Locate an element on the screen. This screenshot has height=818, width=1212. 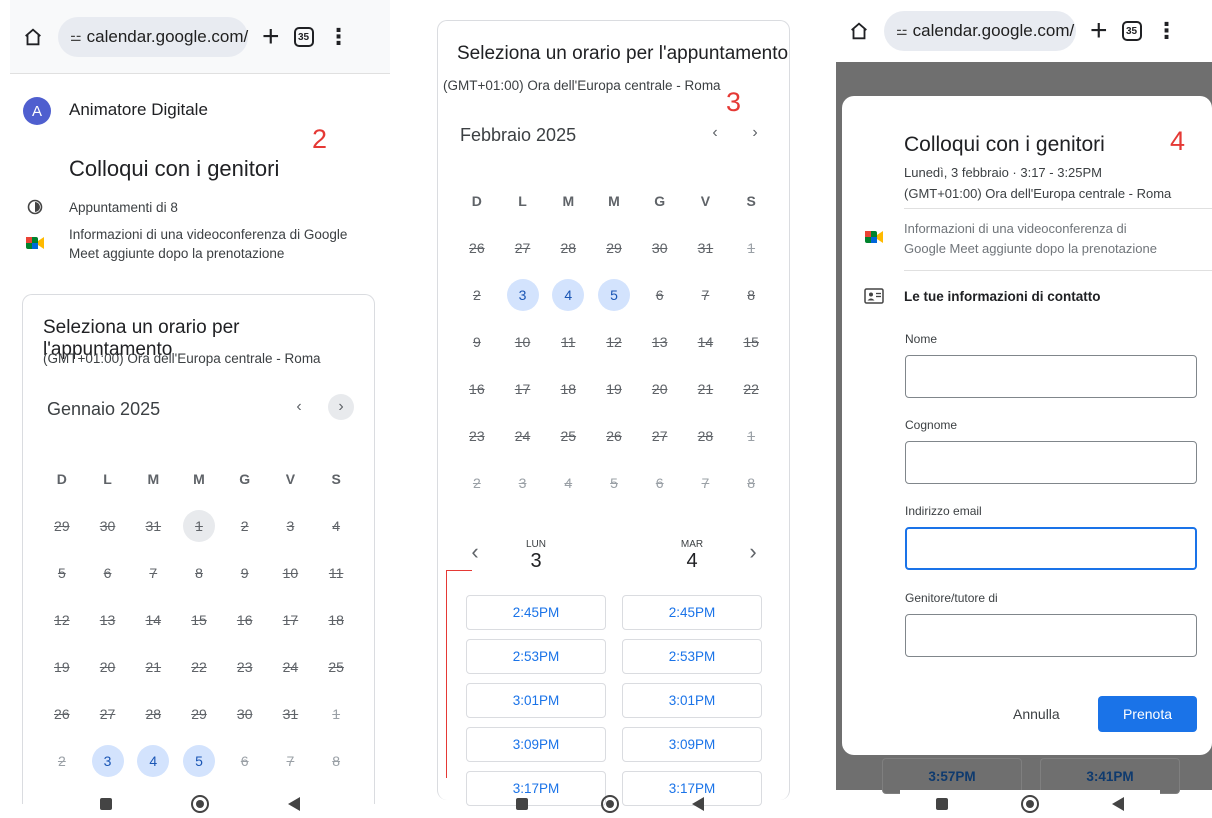
day-number: 21 is located at coordinates (153, 666).